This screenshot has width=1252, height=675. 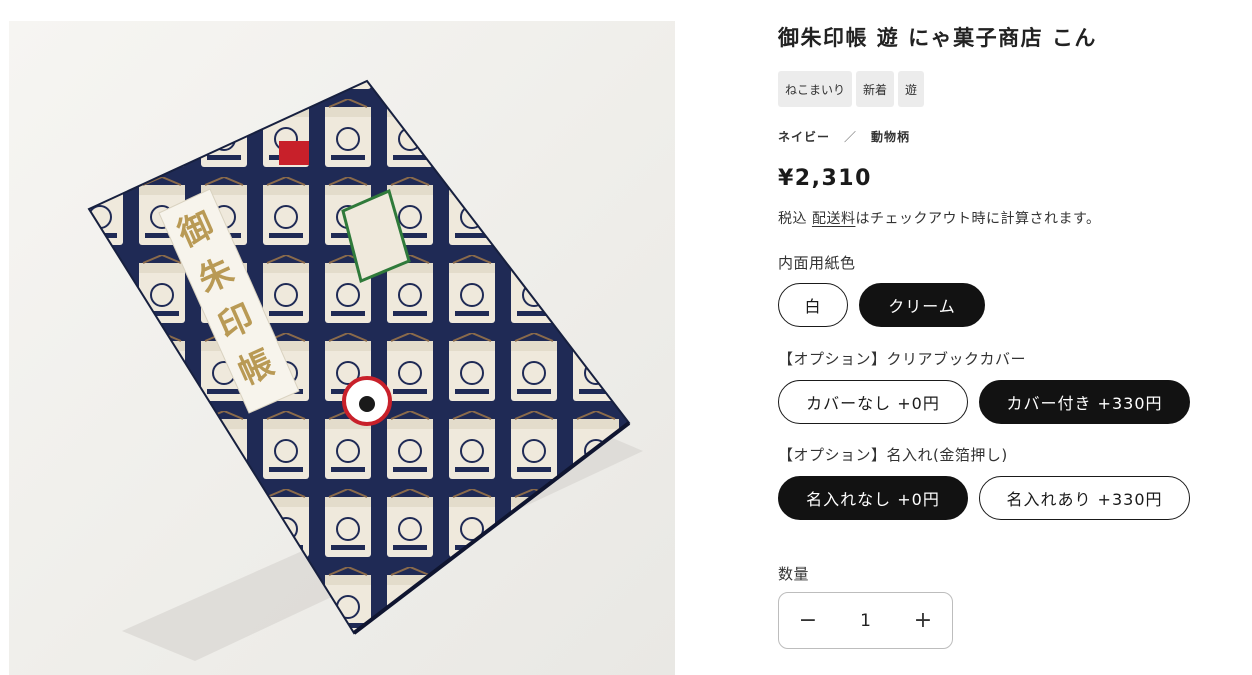 I want to click on tag-nekomairi: ねこまいり, so click(x=815, y=89).